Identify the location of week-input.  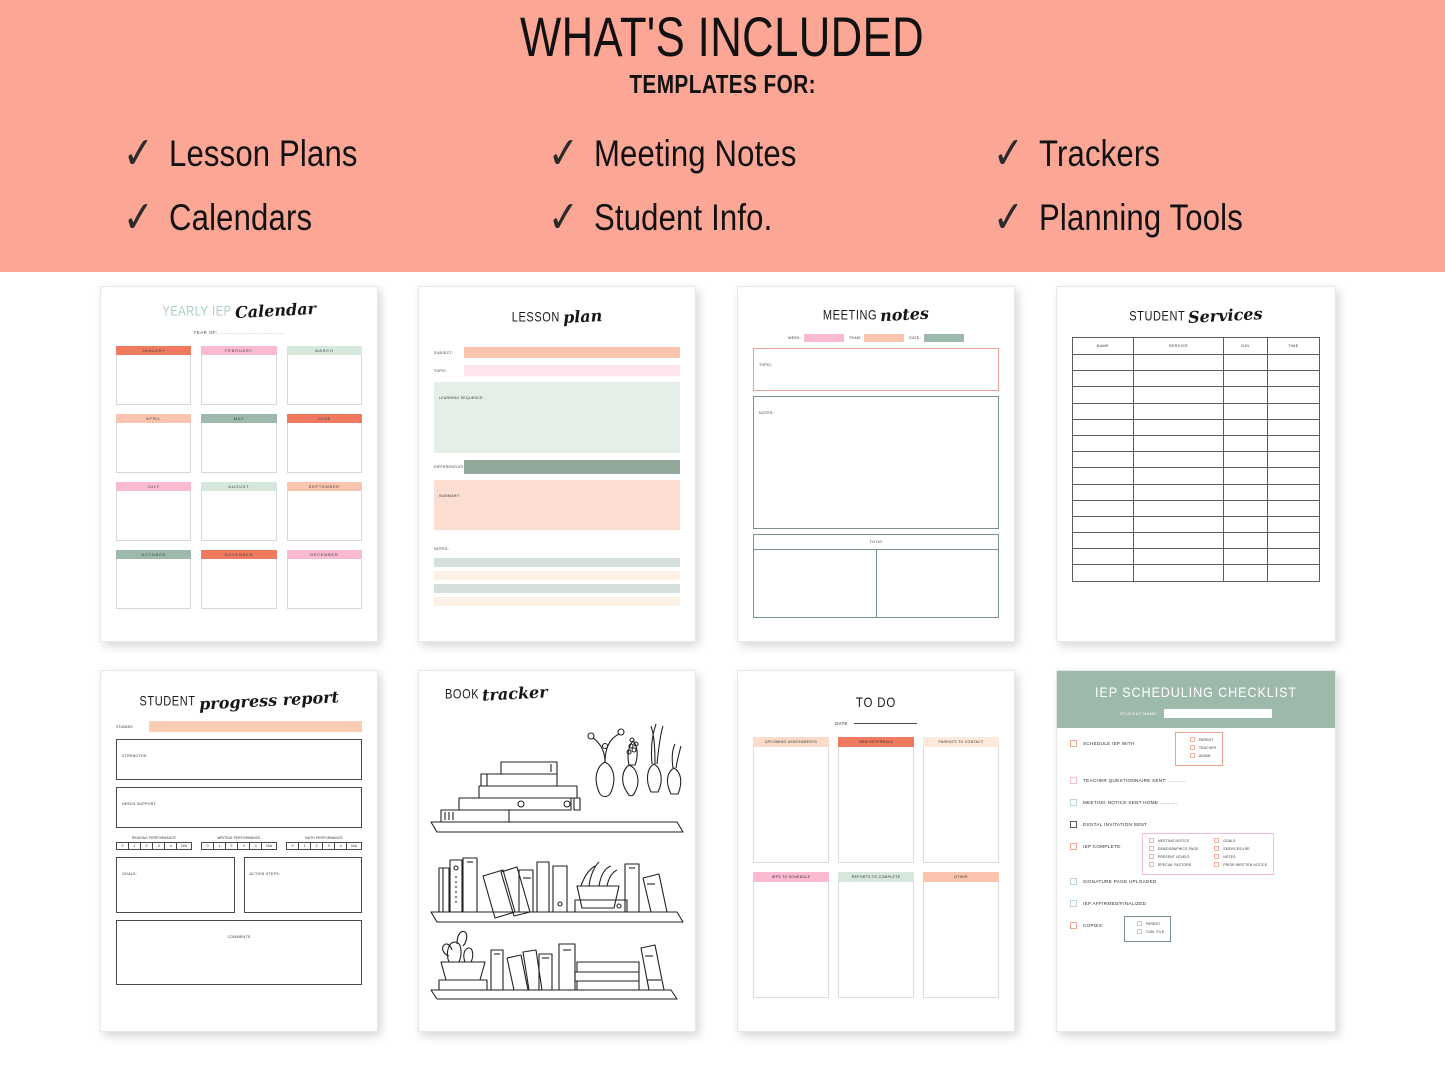
(824, 338).